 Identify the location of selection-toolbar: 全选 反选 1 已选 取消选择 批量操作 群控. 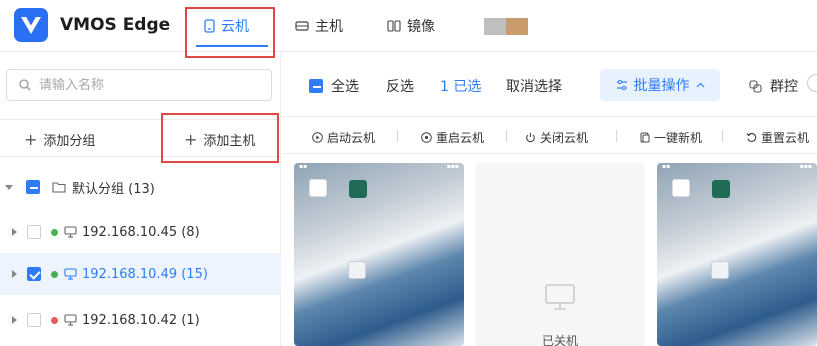
(549, 85).